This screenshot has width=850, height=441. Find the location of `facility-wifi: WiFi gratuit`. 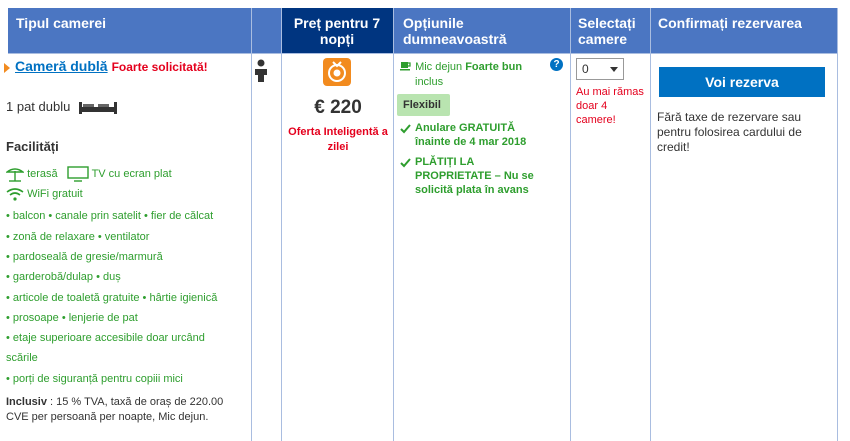

facility-wifi: WiFi gratuit is located at coordinates (55, 193).